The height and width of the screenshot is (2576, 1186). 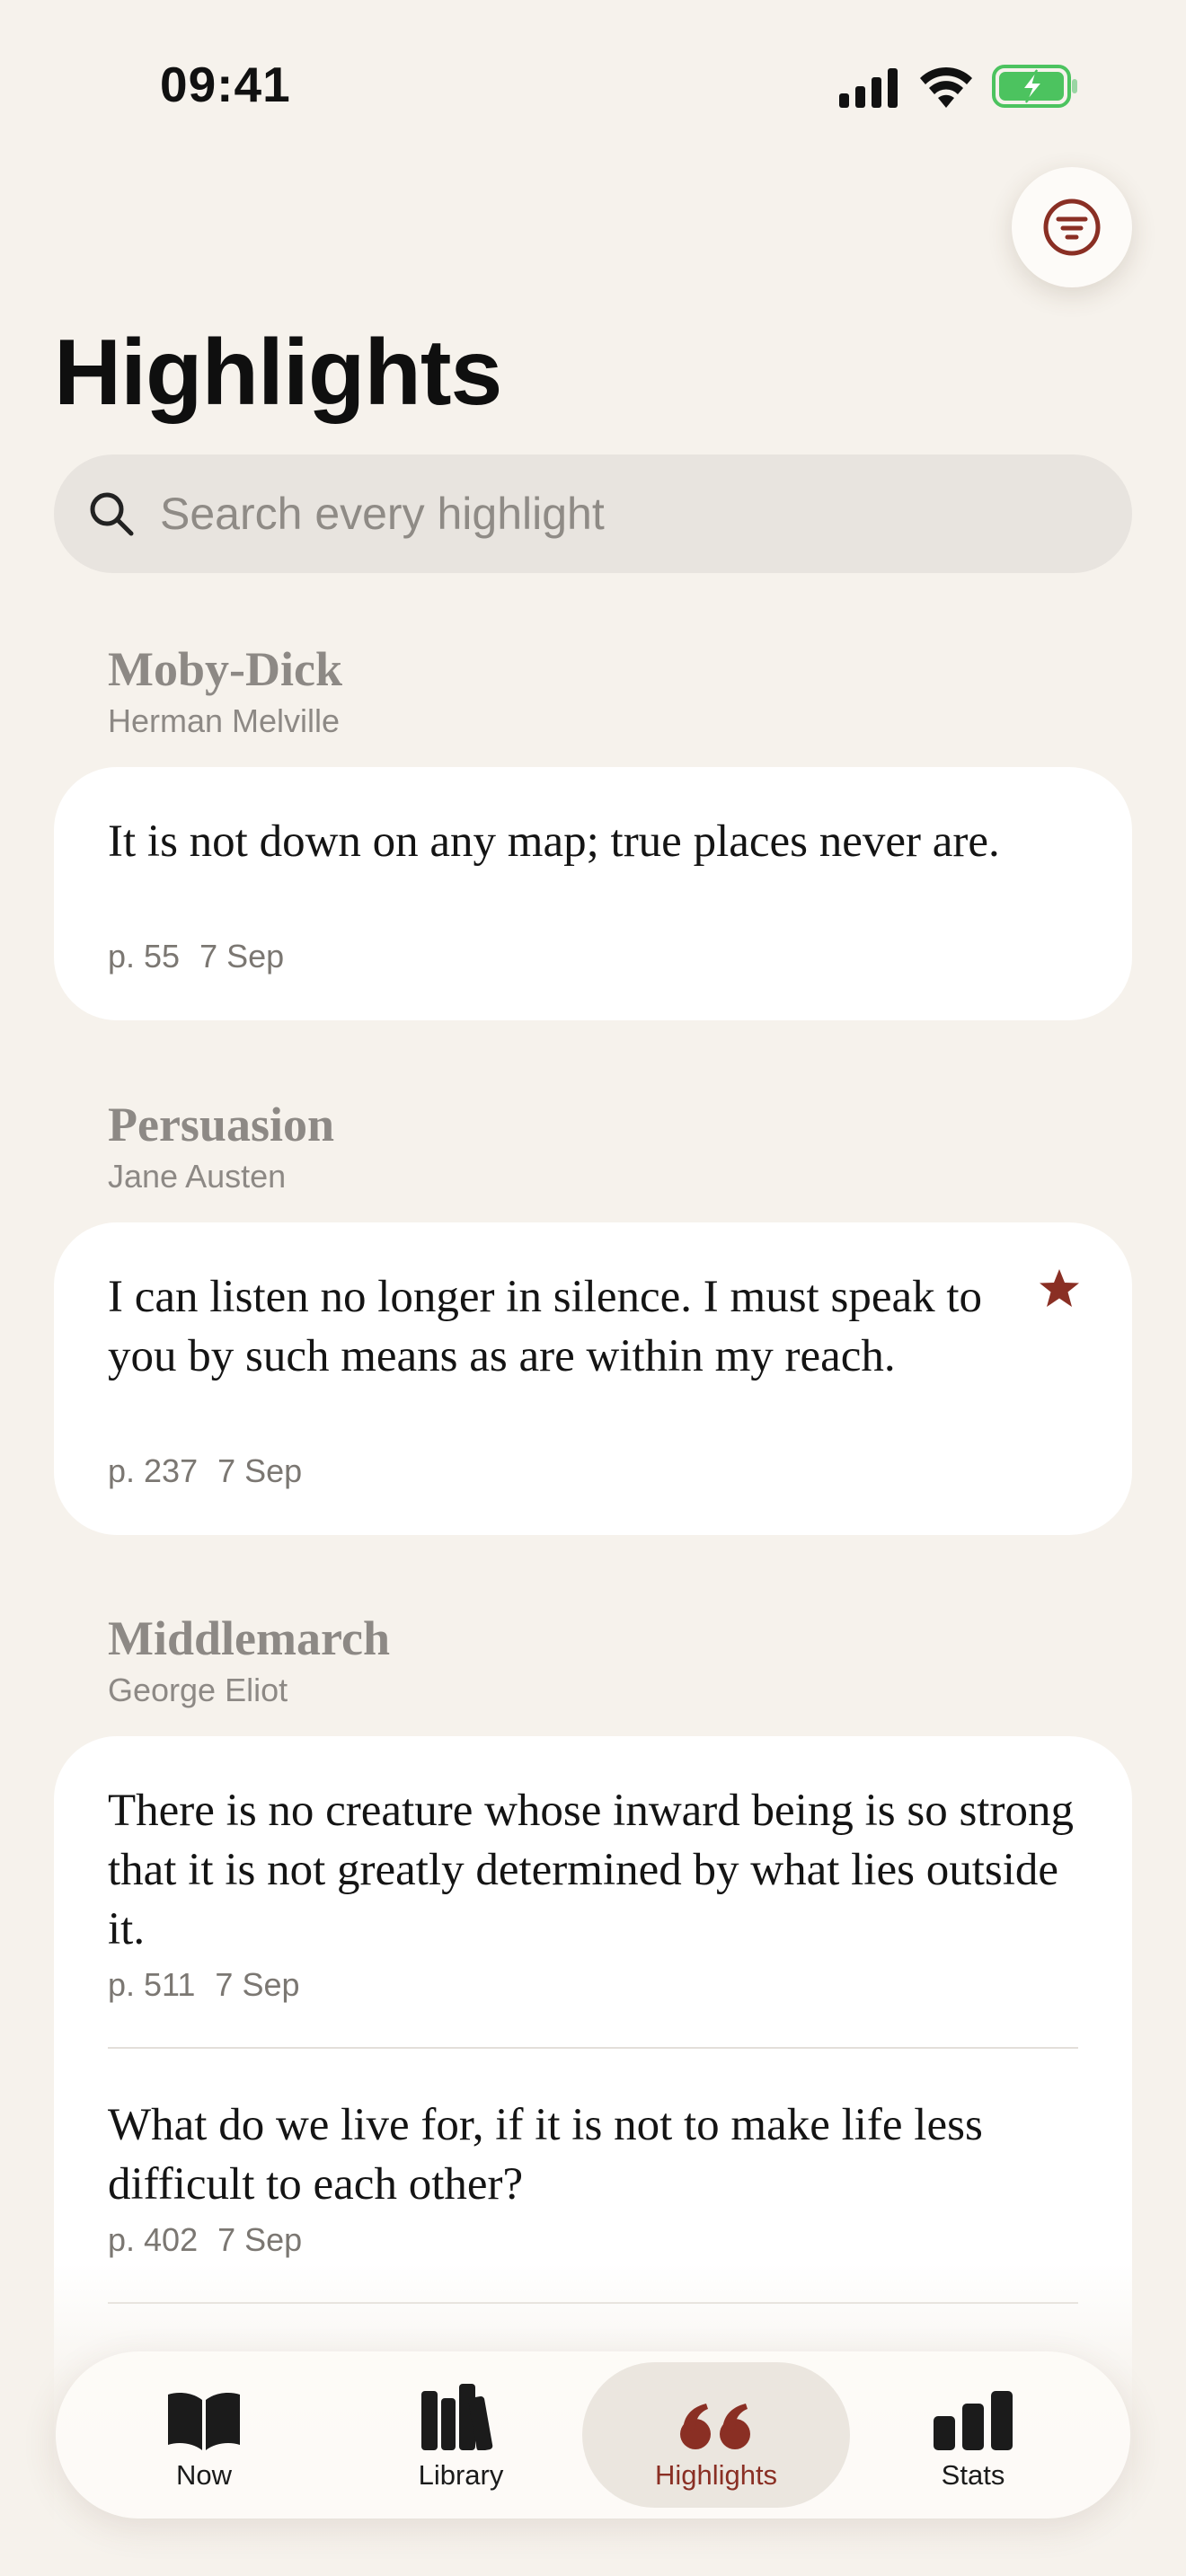 I want to click on status-time: 09:41, so click(x=225, y=84).